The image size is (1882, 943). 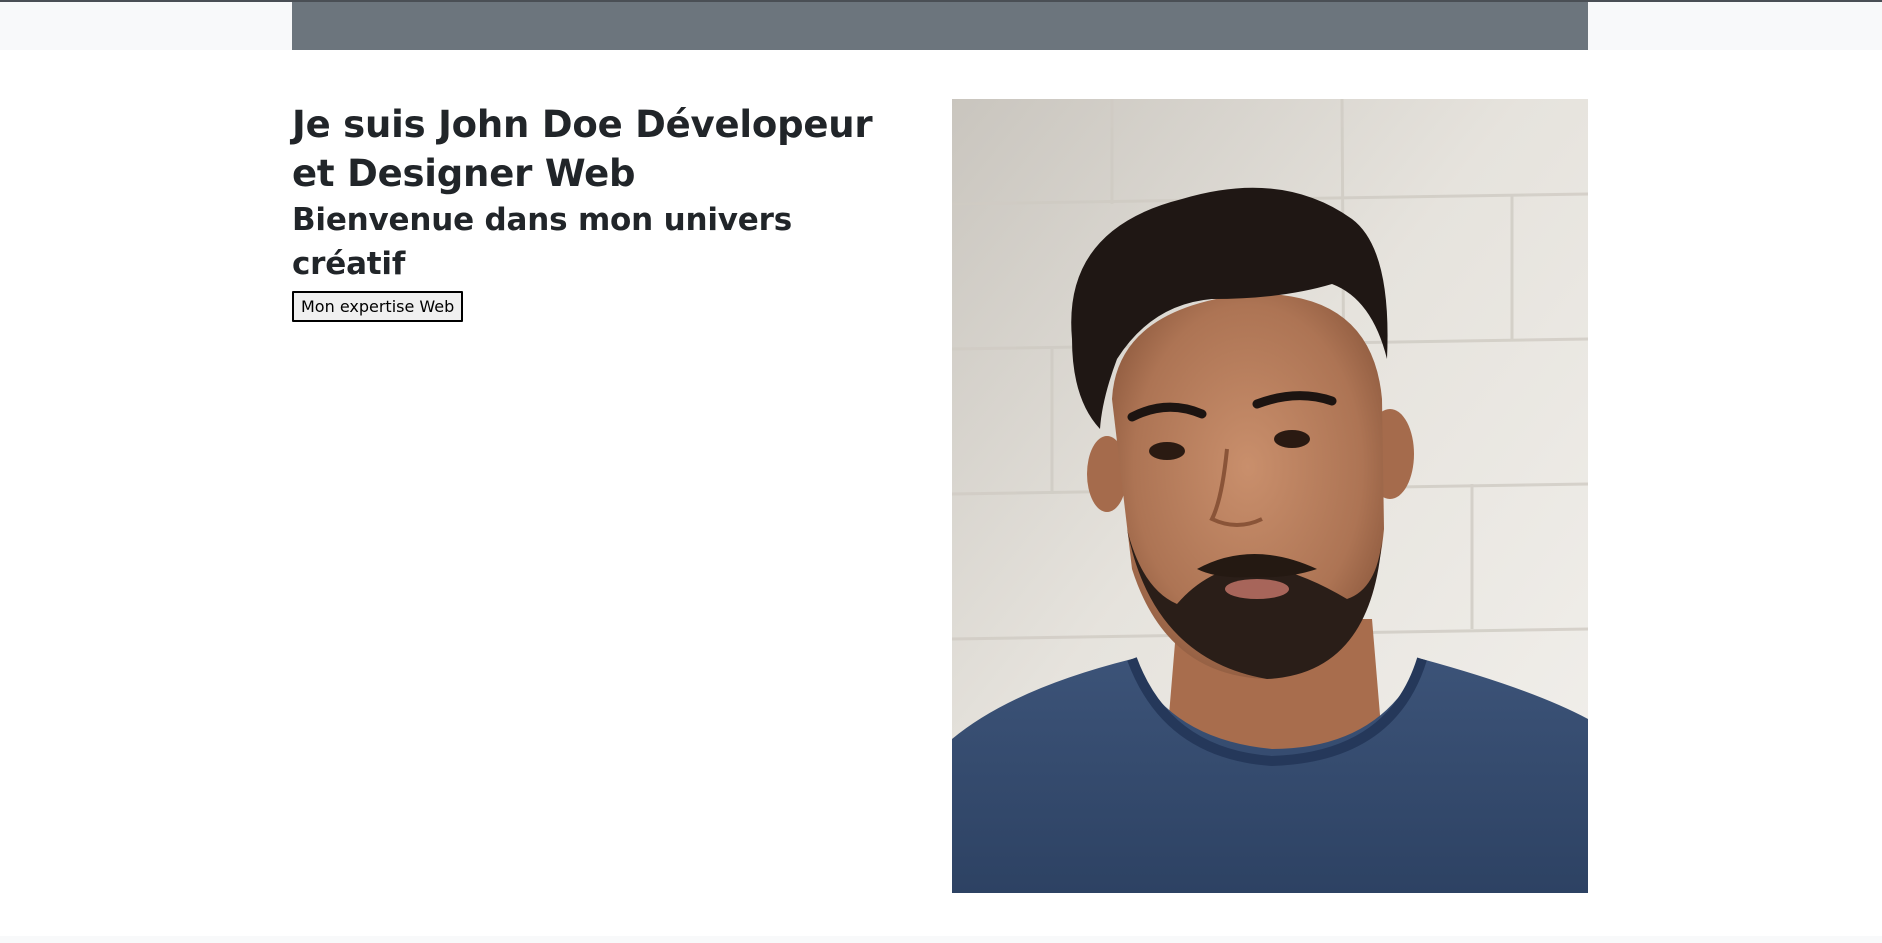 What do you see at coordinates (378, 306) in the screenshot?
I see `expertise-button: Mon expertise Web` at bounding box center [378, 306].